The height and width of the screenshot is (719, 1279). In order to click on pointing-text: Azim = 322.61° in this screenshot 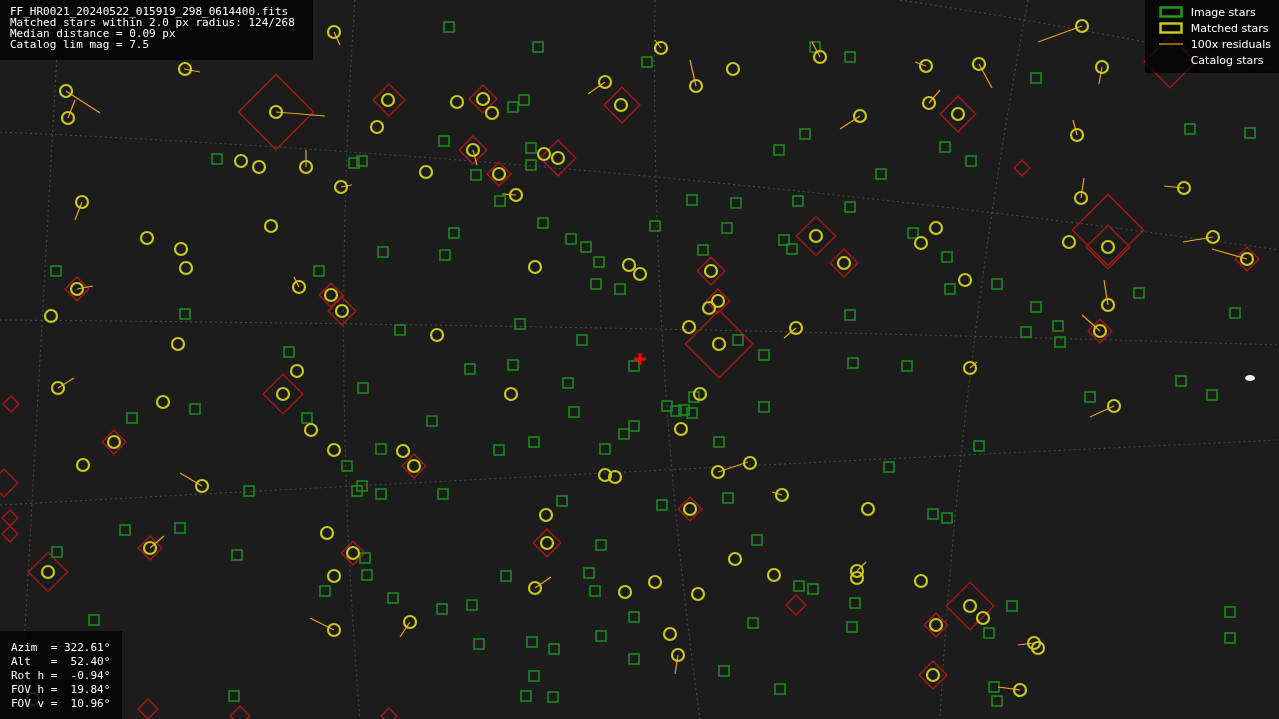, I will do `click(61, 648)`.